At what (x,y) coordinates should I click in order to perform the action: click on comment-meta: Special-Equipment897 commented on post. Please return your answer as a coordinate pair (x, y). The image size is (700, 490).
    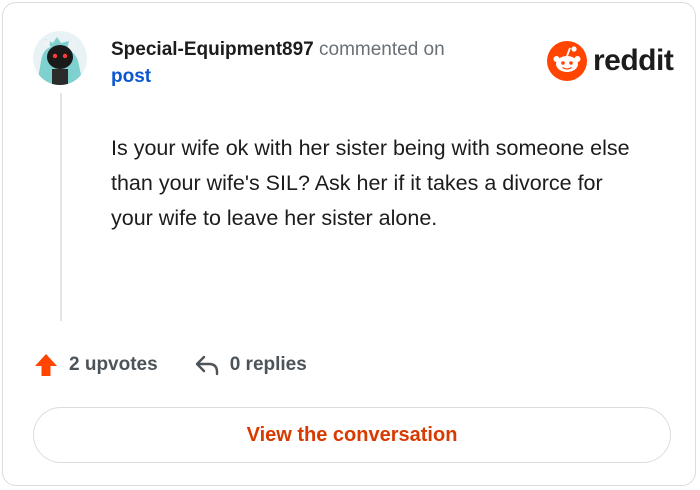
    Looking at the image, I should click on (321, 63).